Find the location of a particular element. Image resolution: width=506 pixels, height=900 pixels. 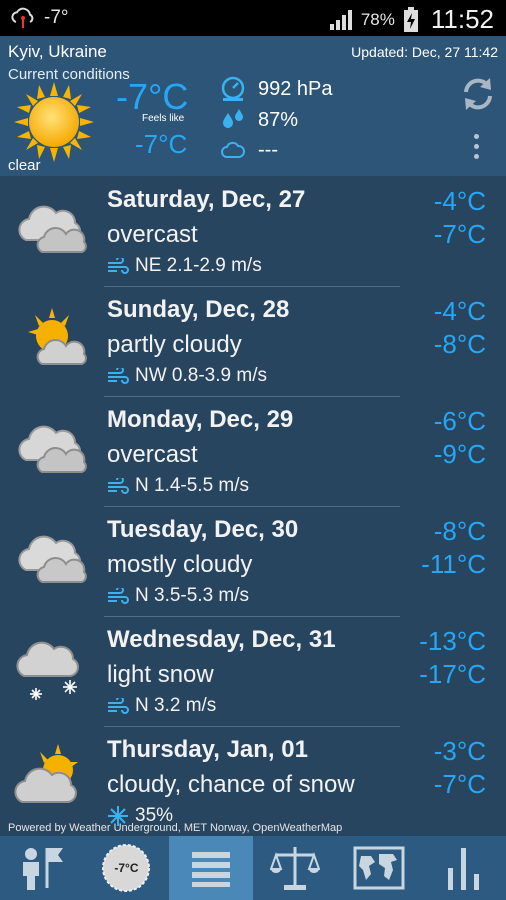

mostly-cloudy-icon is located at coordinates (52, 559).